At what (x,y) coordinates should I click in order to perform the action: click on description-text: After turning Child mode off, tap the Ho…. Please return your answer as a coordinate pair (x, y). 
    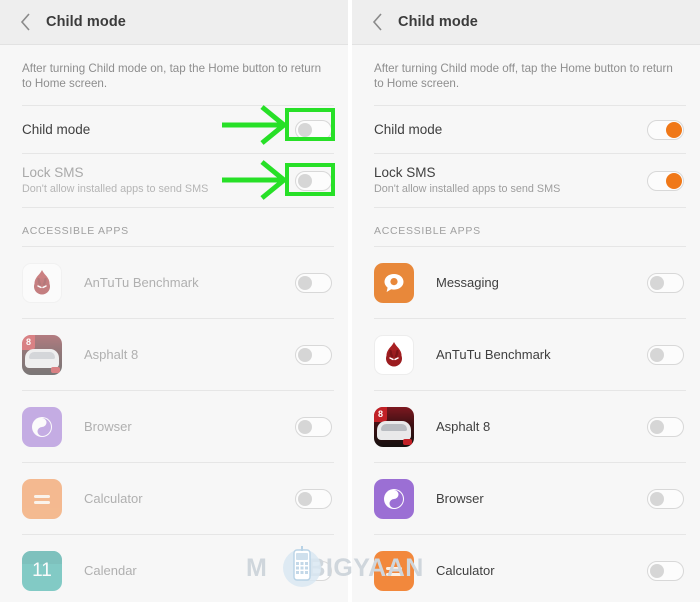
    Looking at the image, I should click on (523, 76).